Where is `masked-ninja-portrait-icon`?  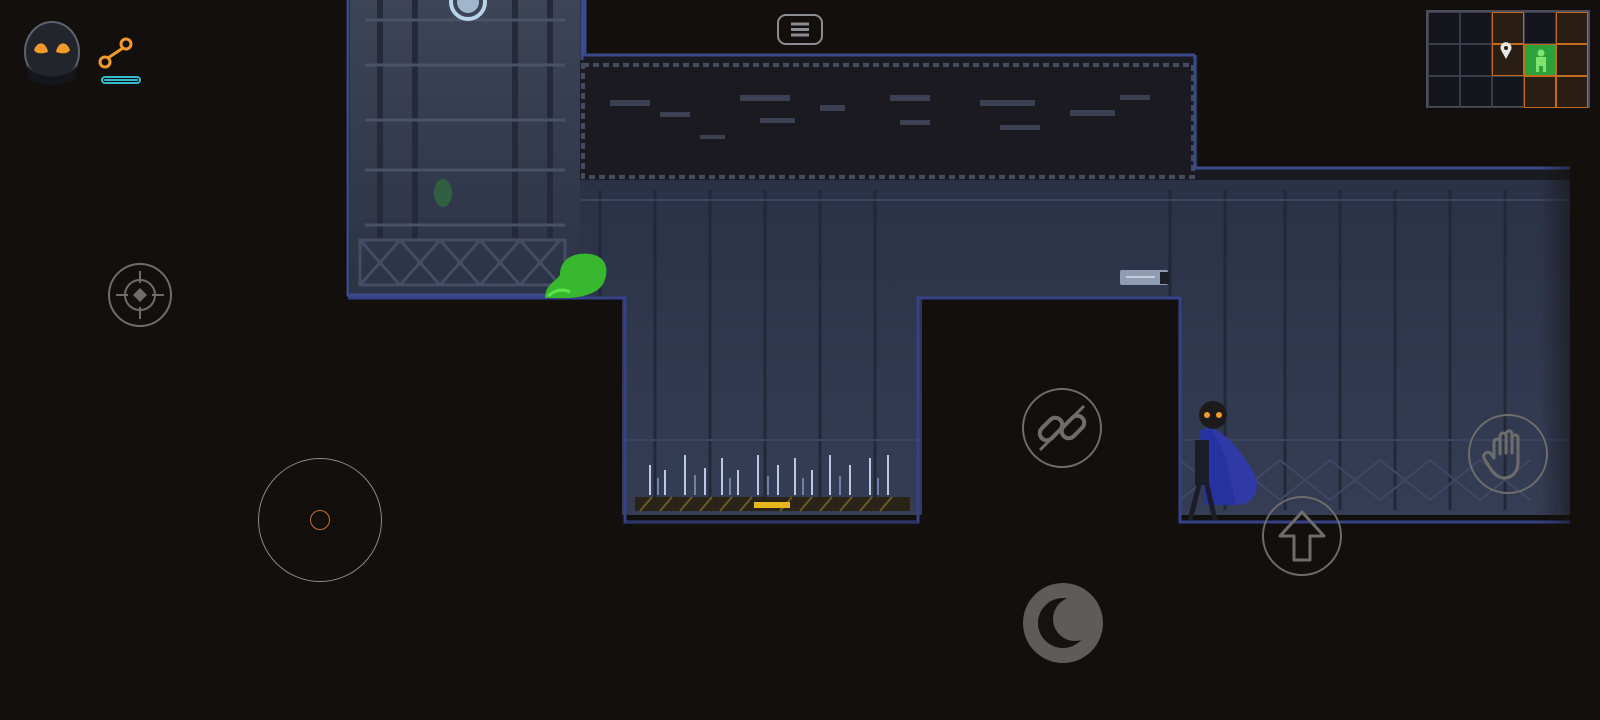
masked-ninja-portrait-icon is located at coordinates (52, 53).